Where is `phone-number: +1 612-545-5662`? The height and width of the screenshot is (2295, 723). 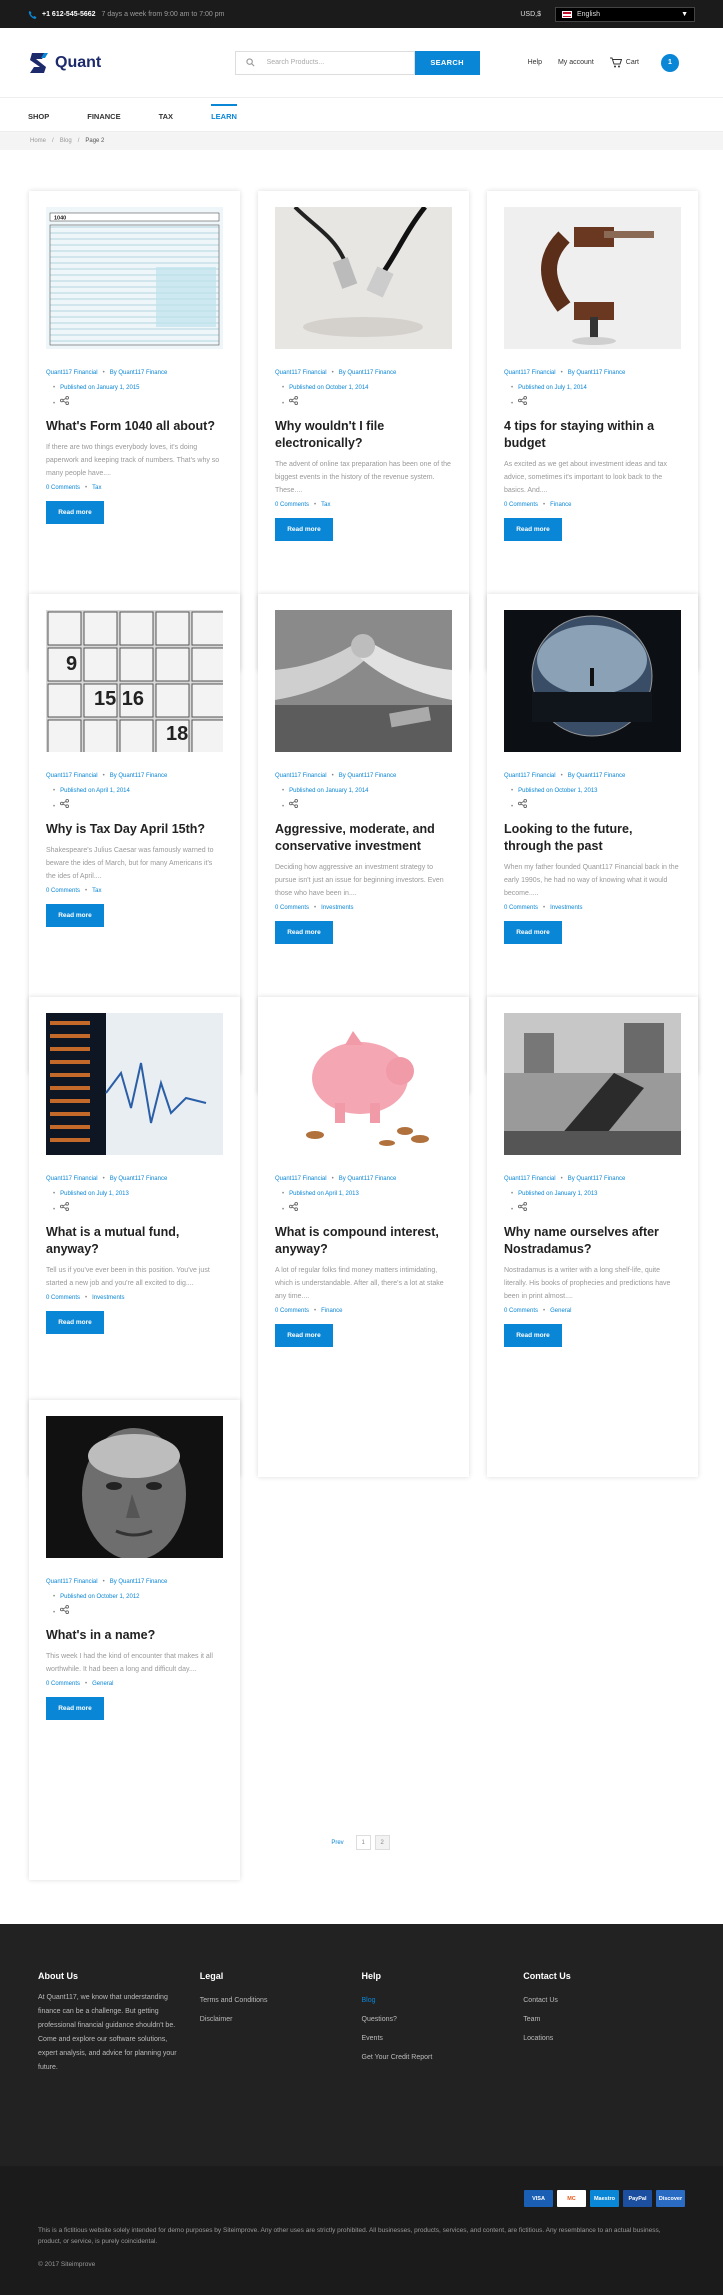
phone-number: +1 612-545-5662 is located at coordinates (69, 14).